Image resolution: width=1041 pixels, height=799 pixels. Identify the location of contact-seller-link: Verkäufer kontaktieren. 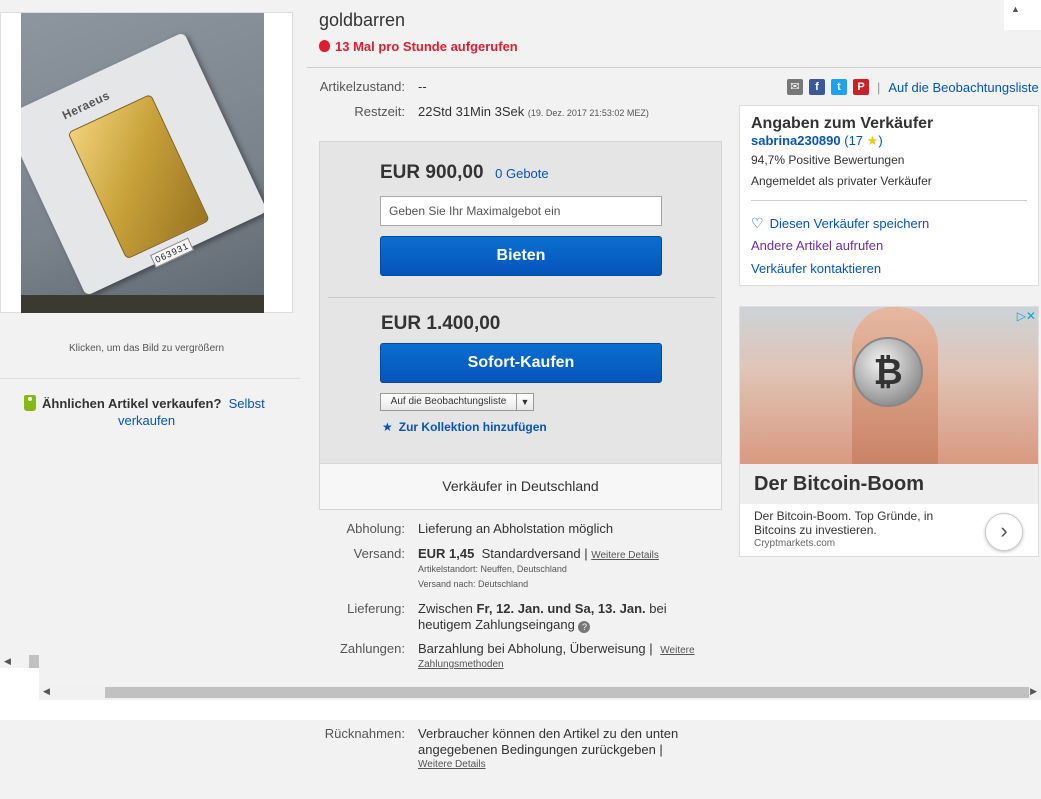
(816, 268).